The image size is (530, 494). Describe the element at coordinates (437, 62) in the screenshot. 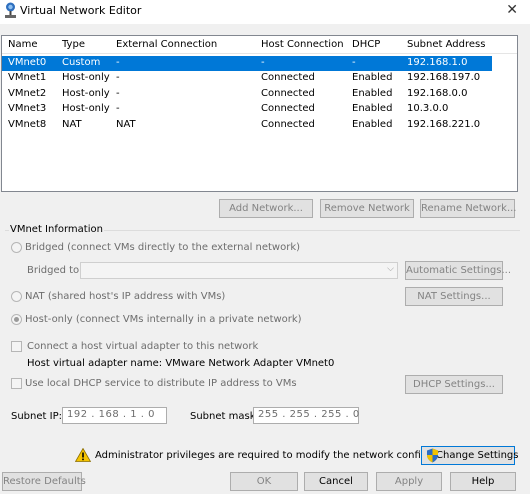

I see `cell-subnet: 192.168.1.0` at that location.